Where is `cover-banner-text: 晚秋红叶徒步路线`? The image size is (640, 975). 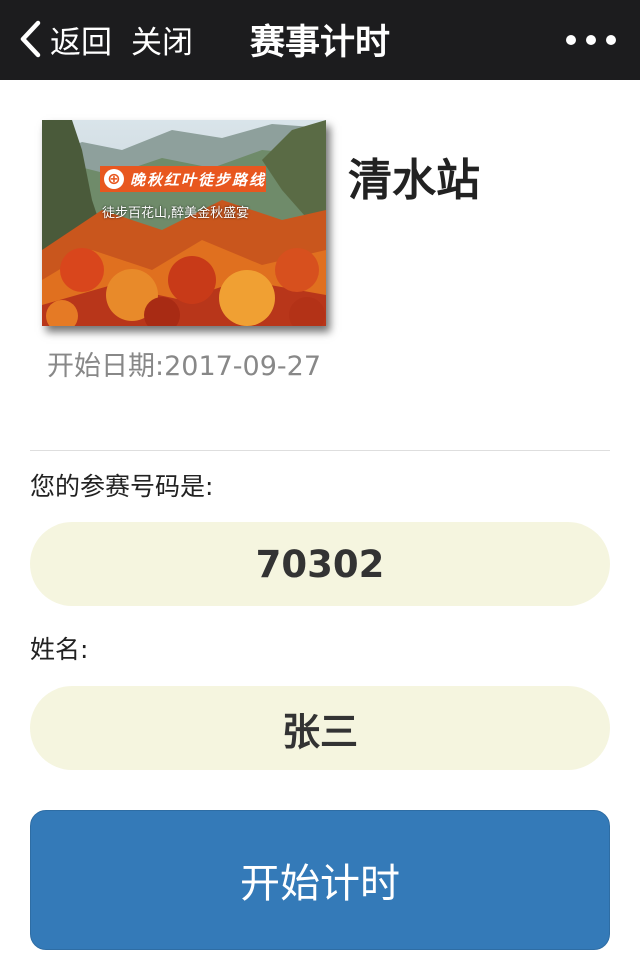
cover-banner-text: 晚秋红叶徒步路线 is located at coordinates (197, 179).